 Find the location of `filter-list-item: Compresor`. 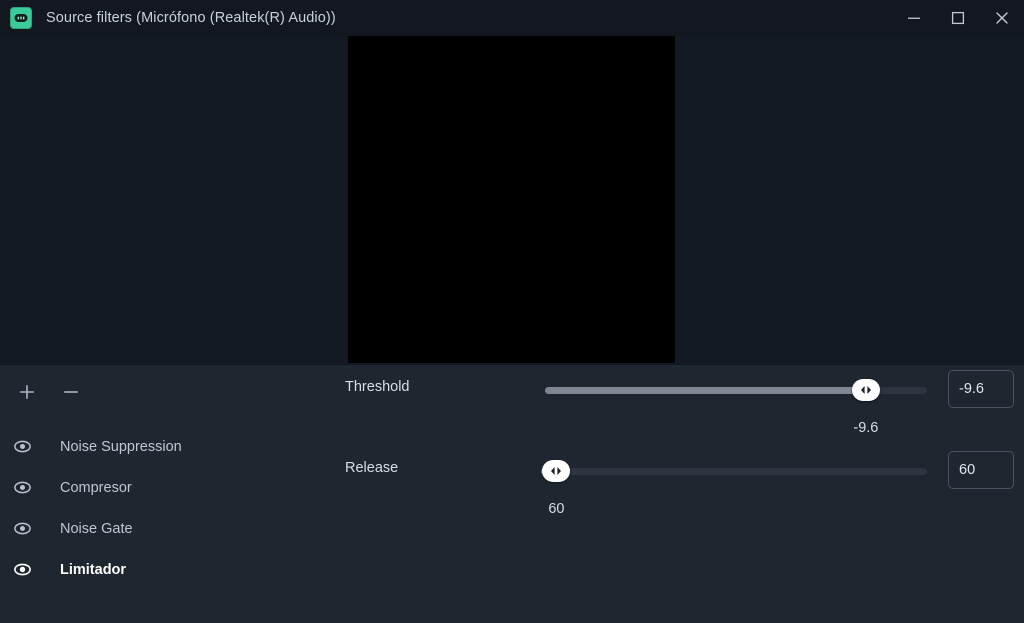

filter-list-item: Compresor is located at coordinates (168, 487).